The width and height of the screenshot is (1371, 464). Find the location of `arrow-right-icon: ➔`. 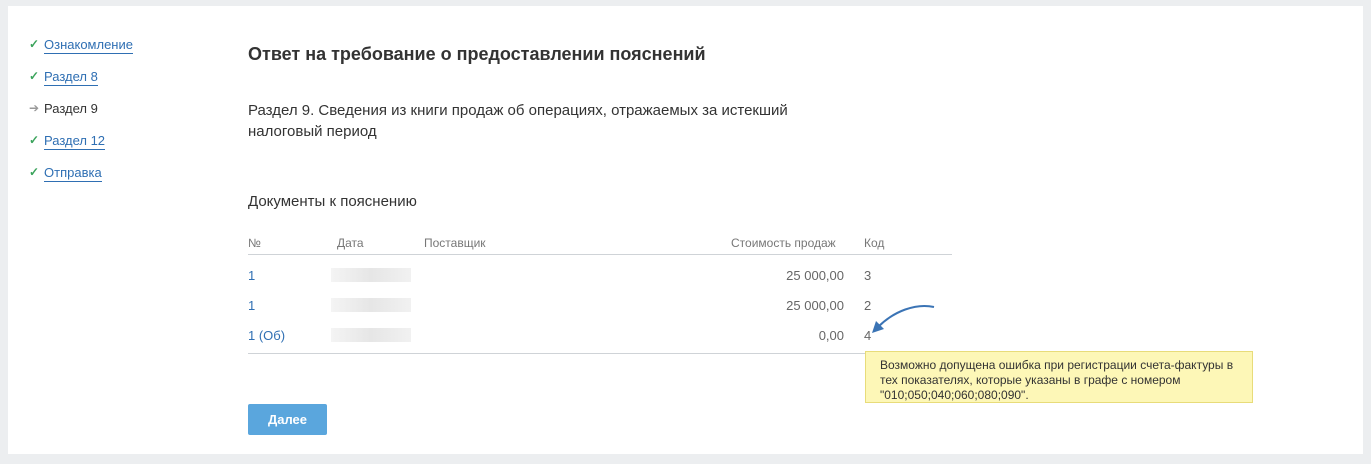

arrow-right-icon: ➔ is located at coordinates (34, 108).